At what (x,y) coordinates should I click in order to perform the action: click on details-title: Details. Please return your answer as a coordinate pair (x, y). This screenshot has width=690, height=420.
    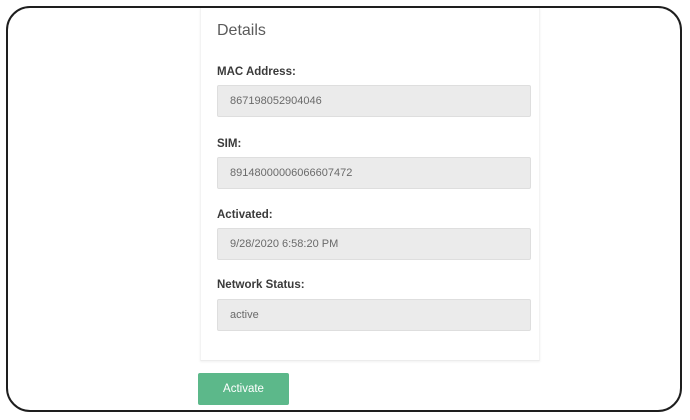
    Looking at the image, I should click on (241, 30).